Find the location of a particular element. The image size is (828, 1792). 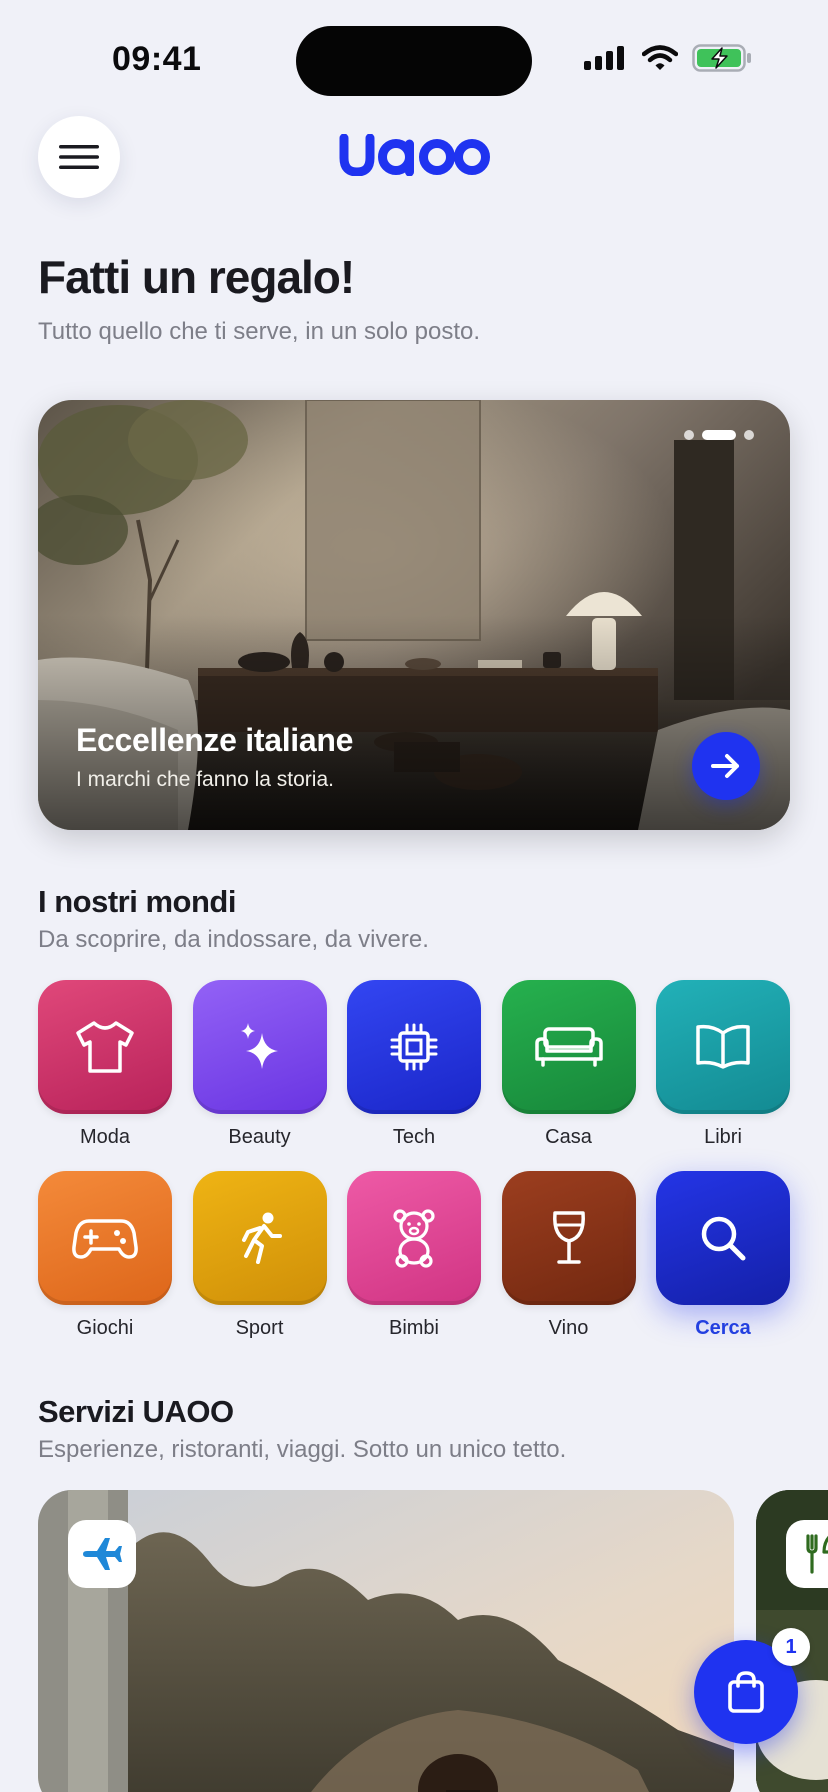

status-icons is located at coordinates (668, 60).